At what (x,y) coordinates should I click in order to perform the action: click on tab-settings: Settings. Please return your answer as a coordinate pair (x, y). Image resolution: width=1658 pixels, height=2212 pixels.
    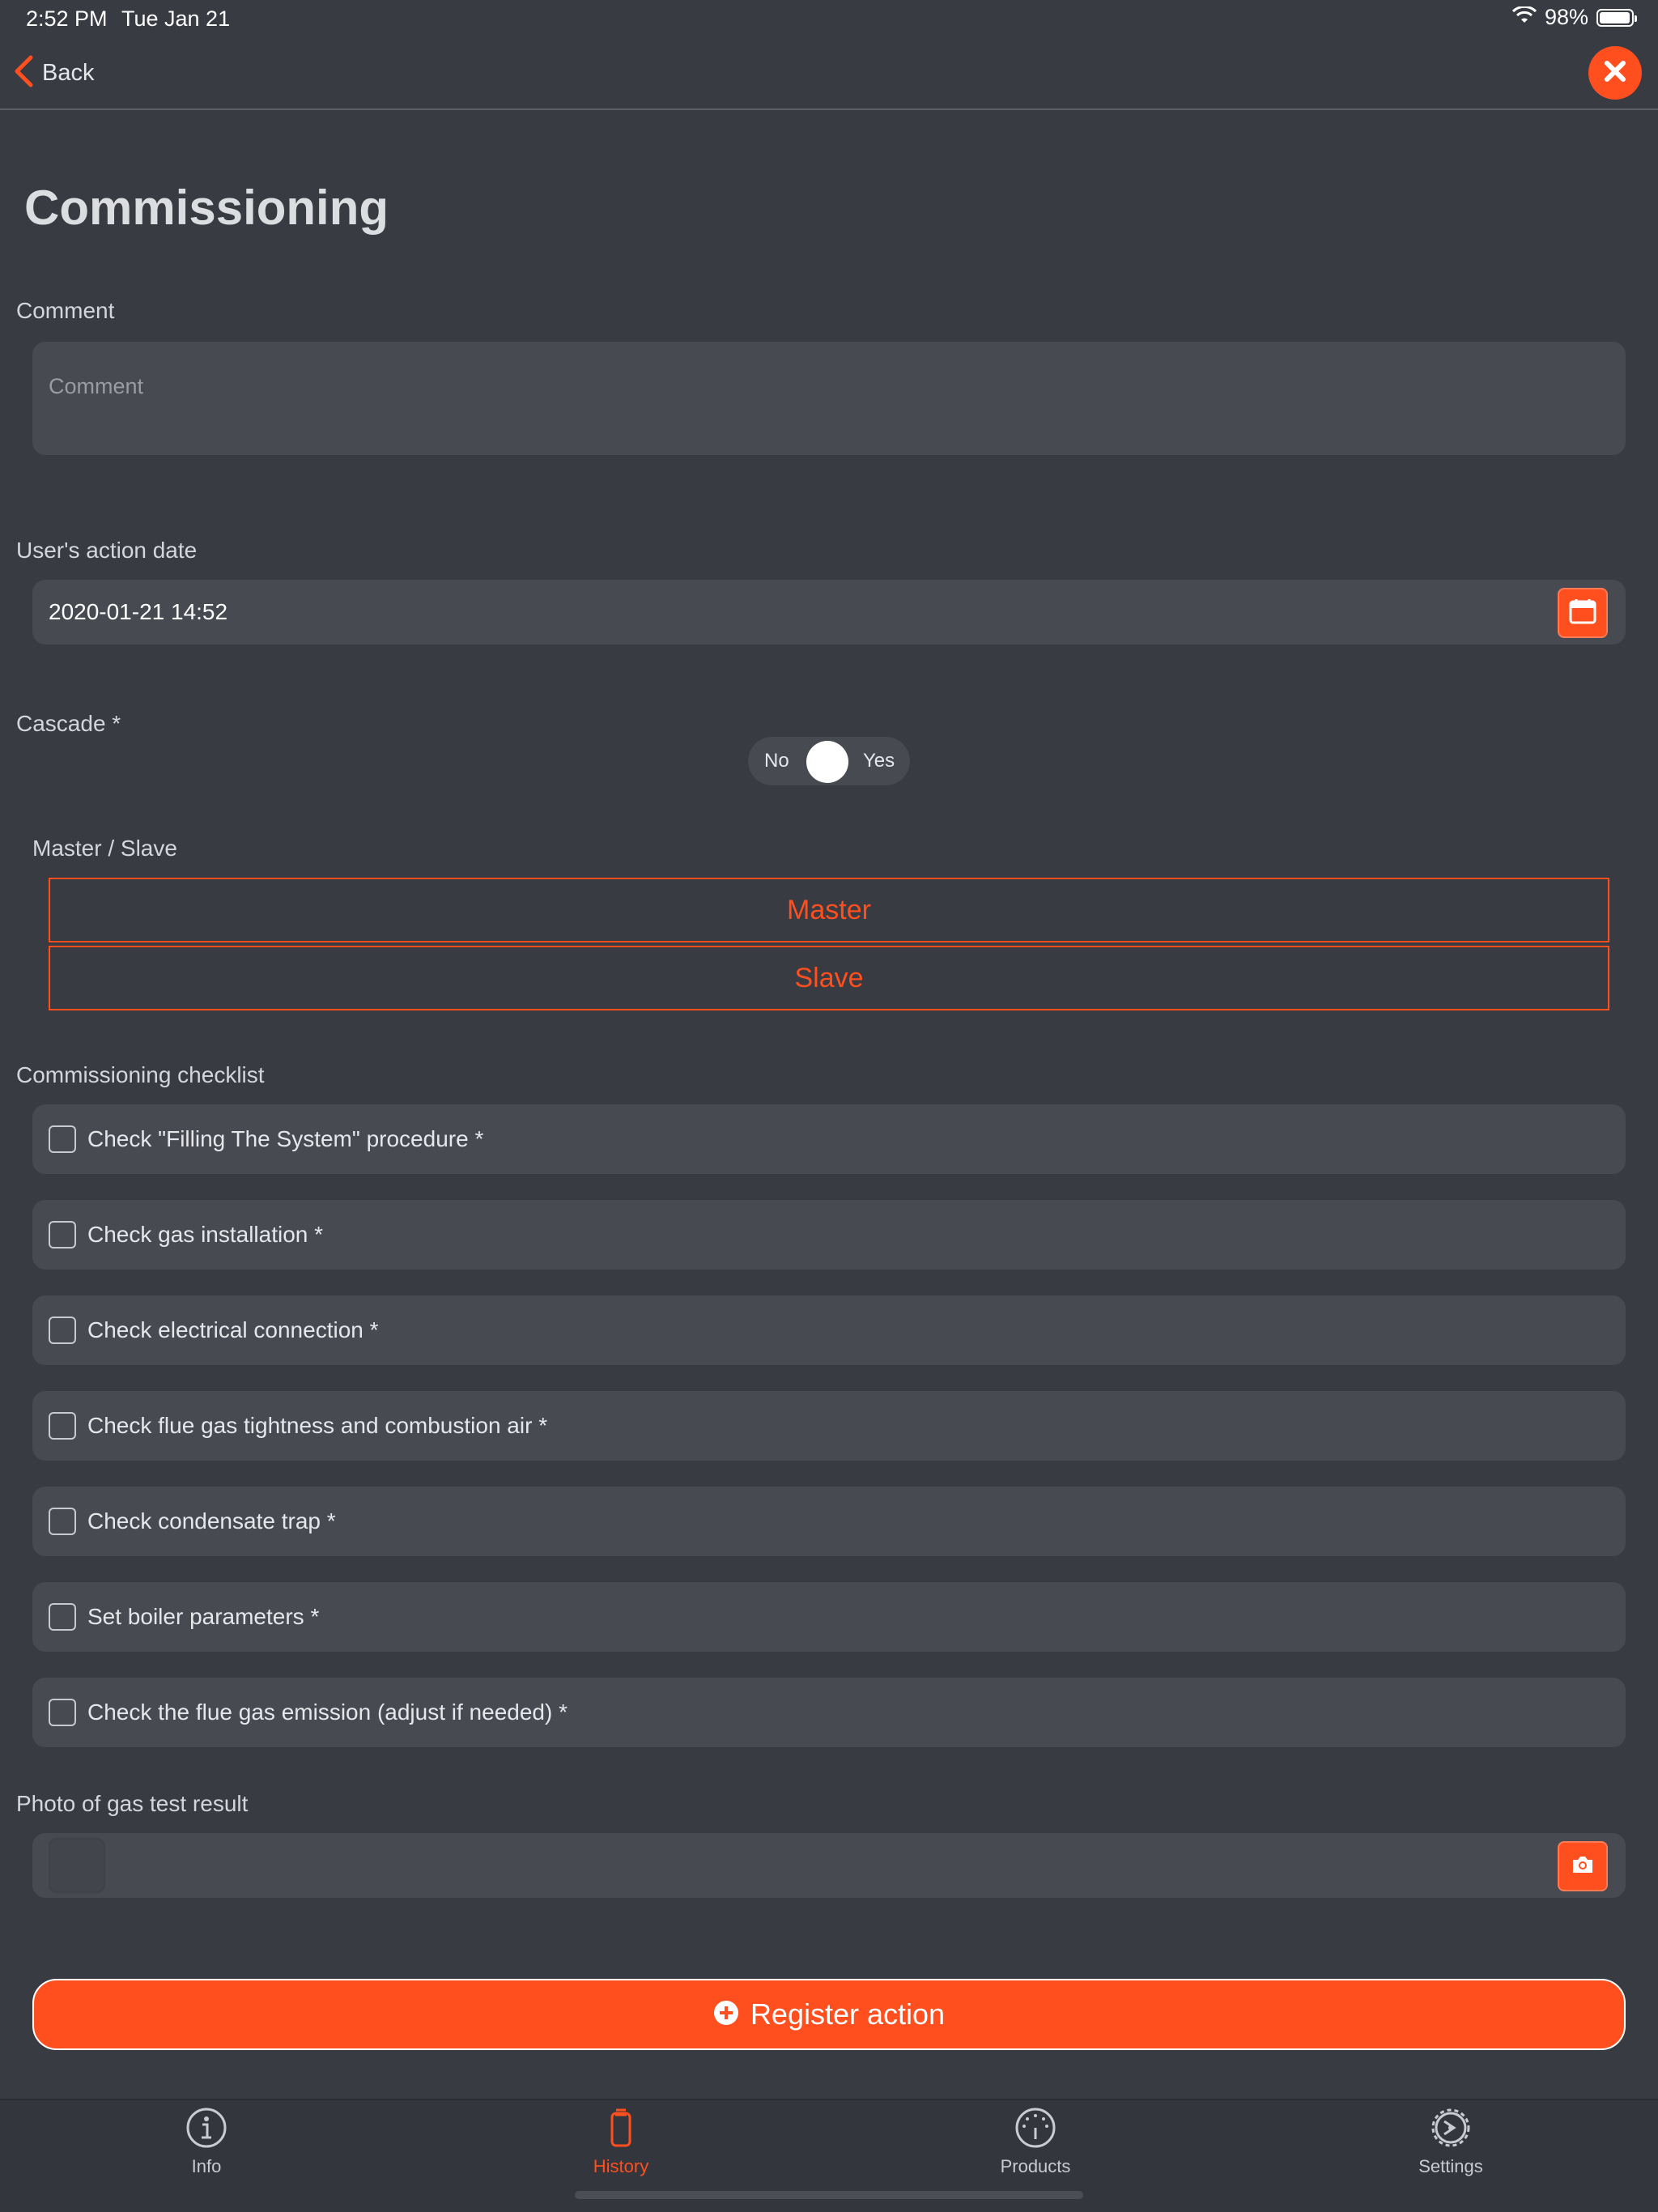
    Looking at the image, I should click on (1451, 2142).